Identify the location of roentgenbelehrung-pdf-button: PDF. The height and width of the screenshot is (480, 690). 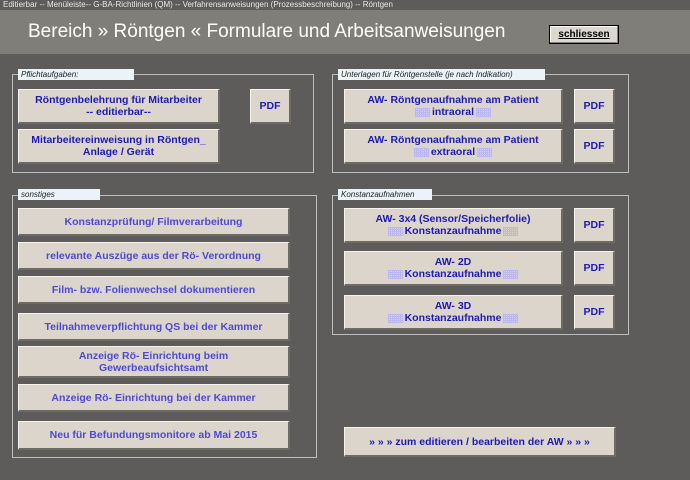
(270, 106).